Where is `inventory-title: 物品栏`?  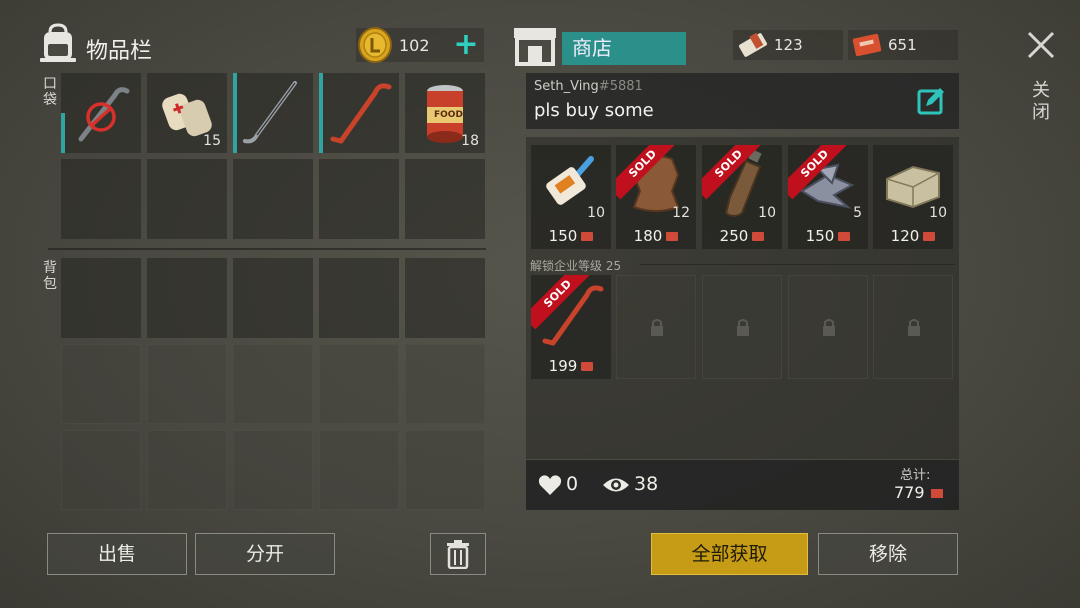 inventory-title: 物品栏 is located at coordinates (119, 51).